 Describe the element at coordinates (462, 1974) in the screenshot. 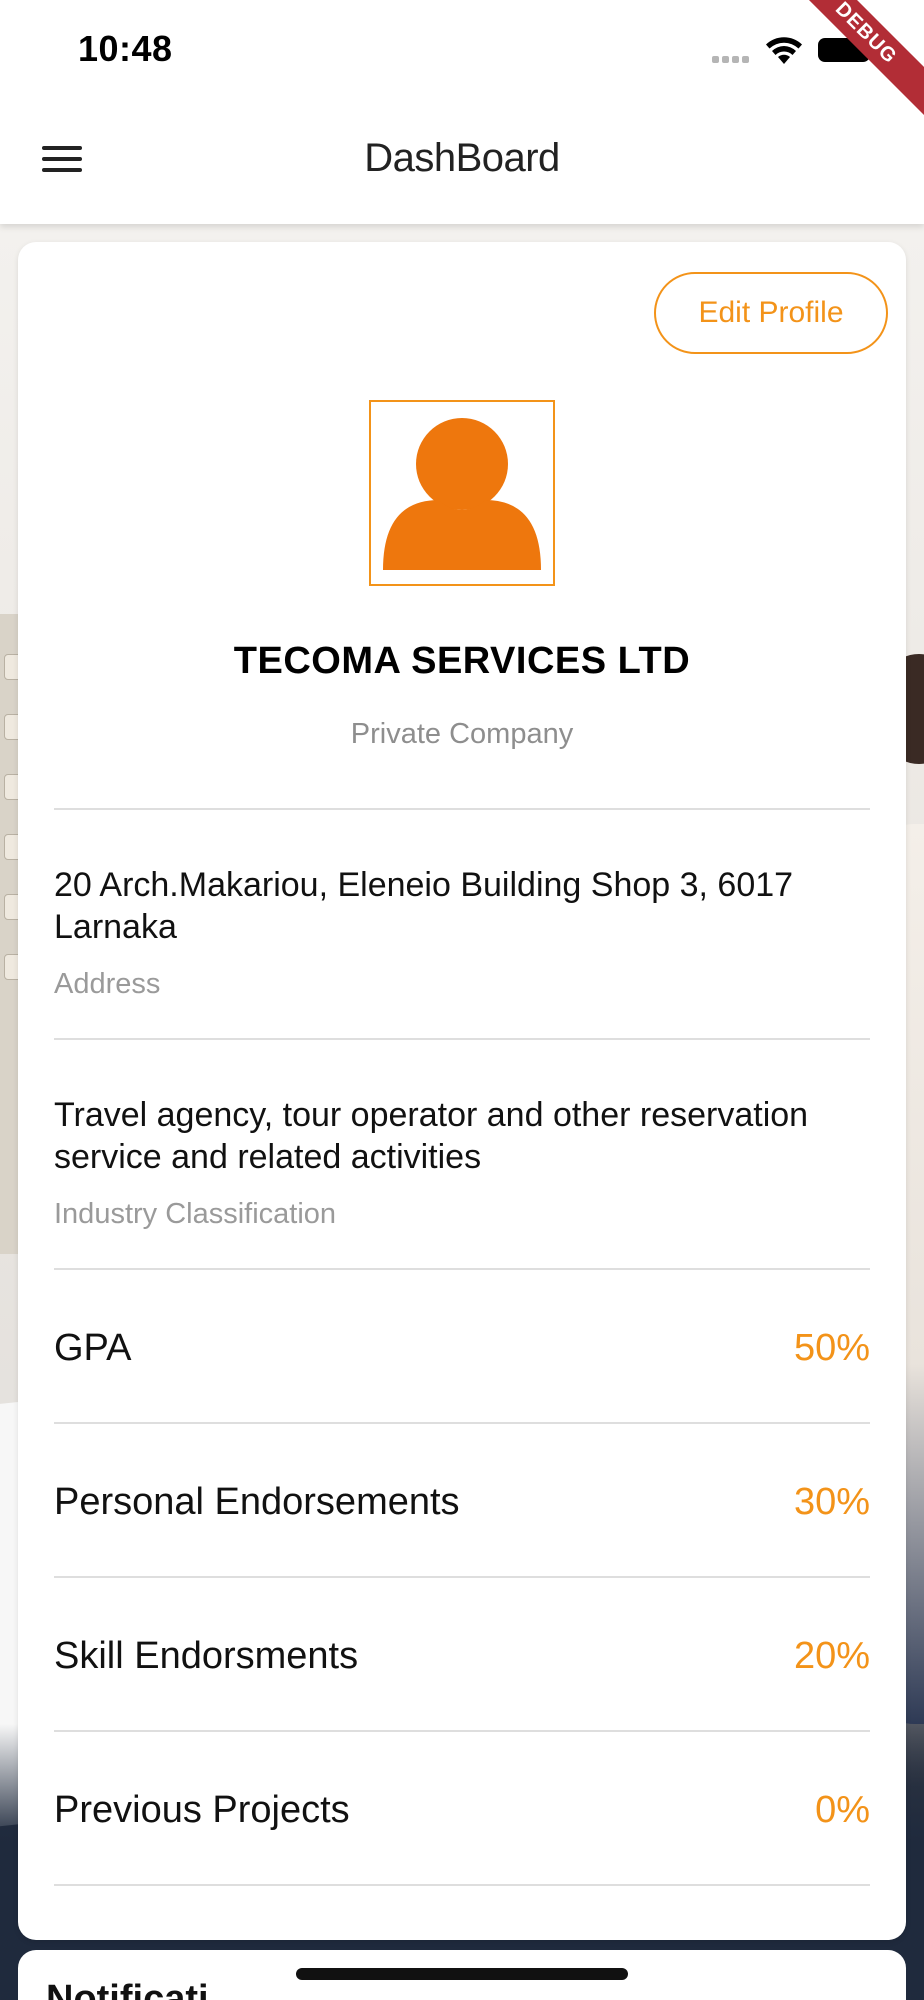

I see `home-indicator` at that location.